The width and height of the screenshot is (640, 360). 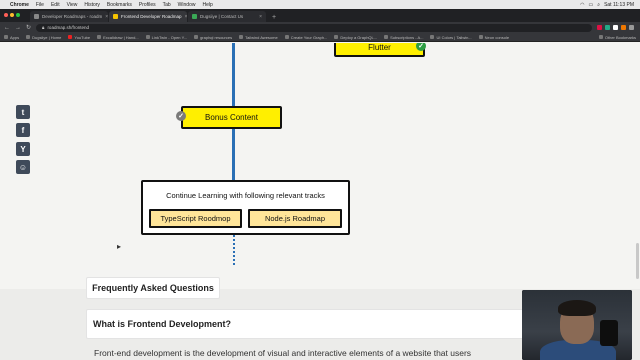 I want to click on lock-icon: 🔒︎, so click(x=43, y=27).